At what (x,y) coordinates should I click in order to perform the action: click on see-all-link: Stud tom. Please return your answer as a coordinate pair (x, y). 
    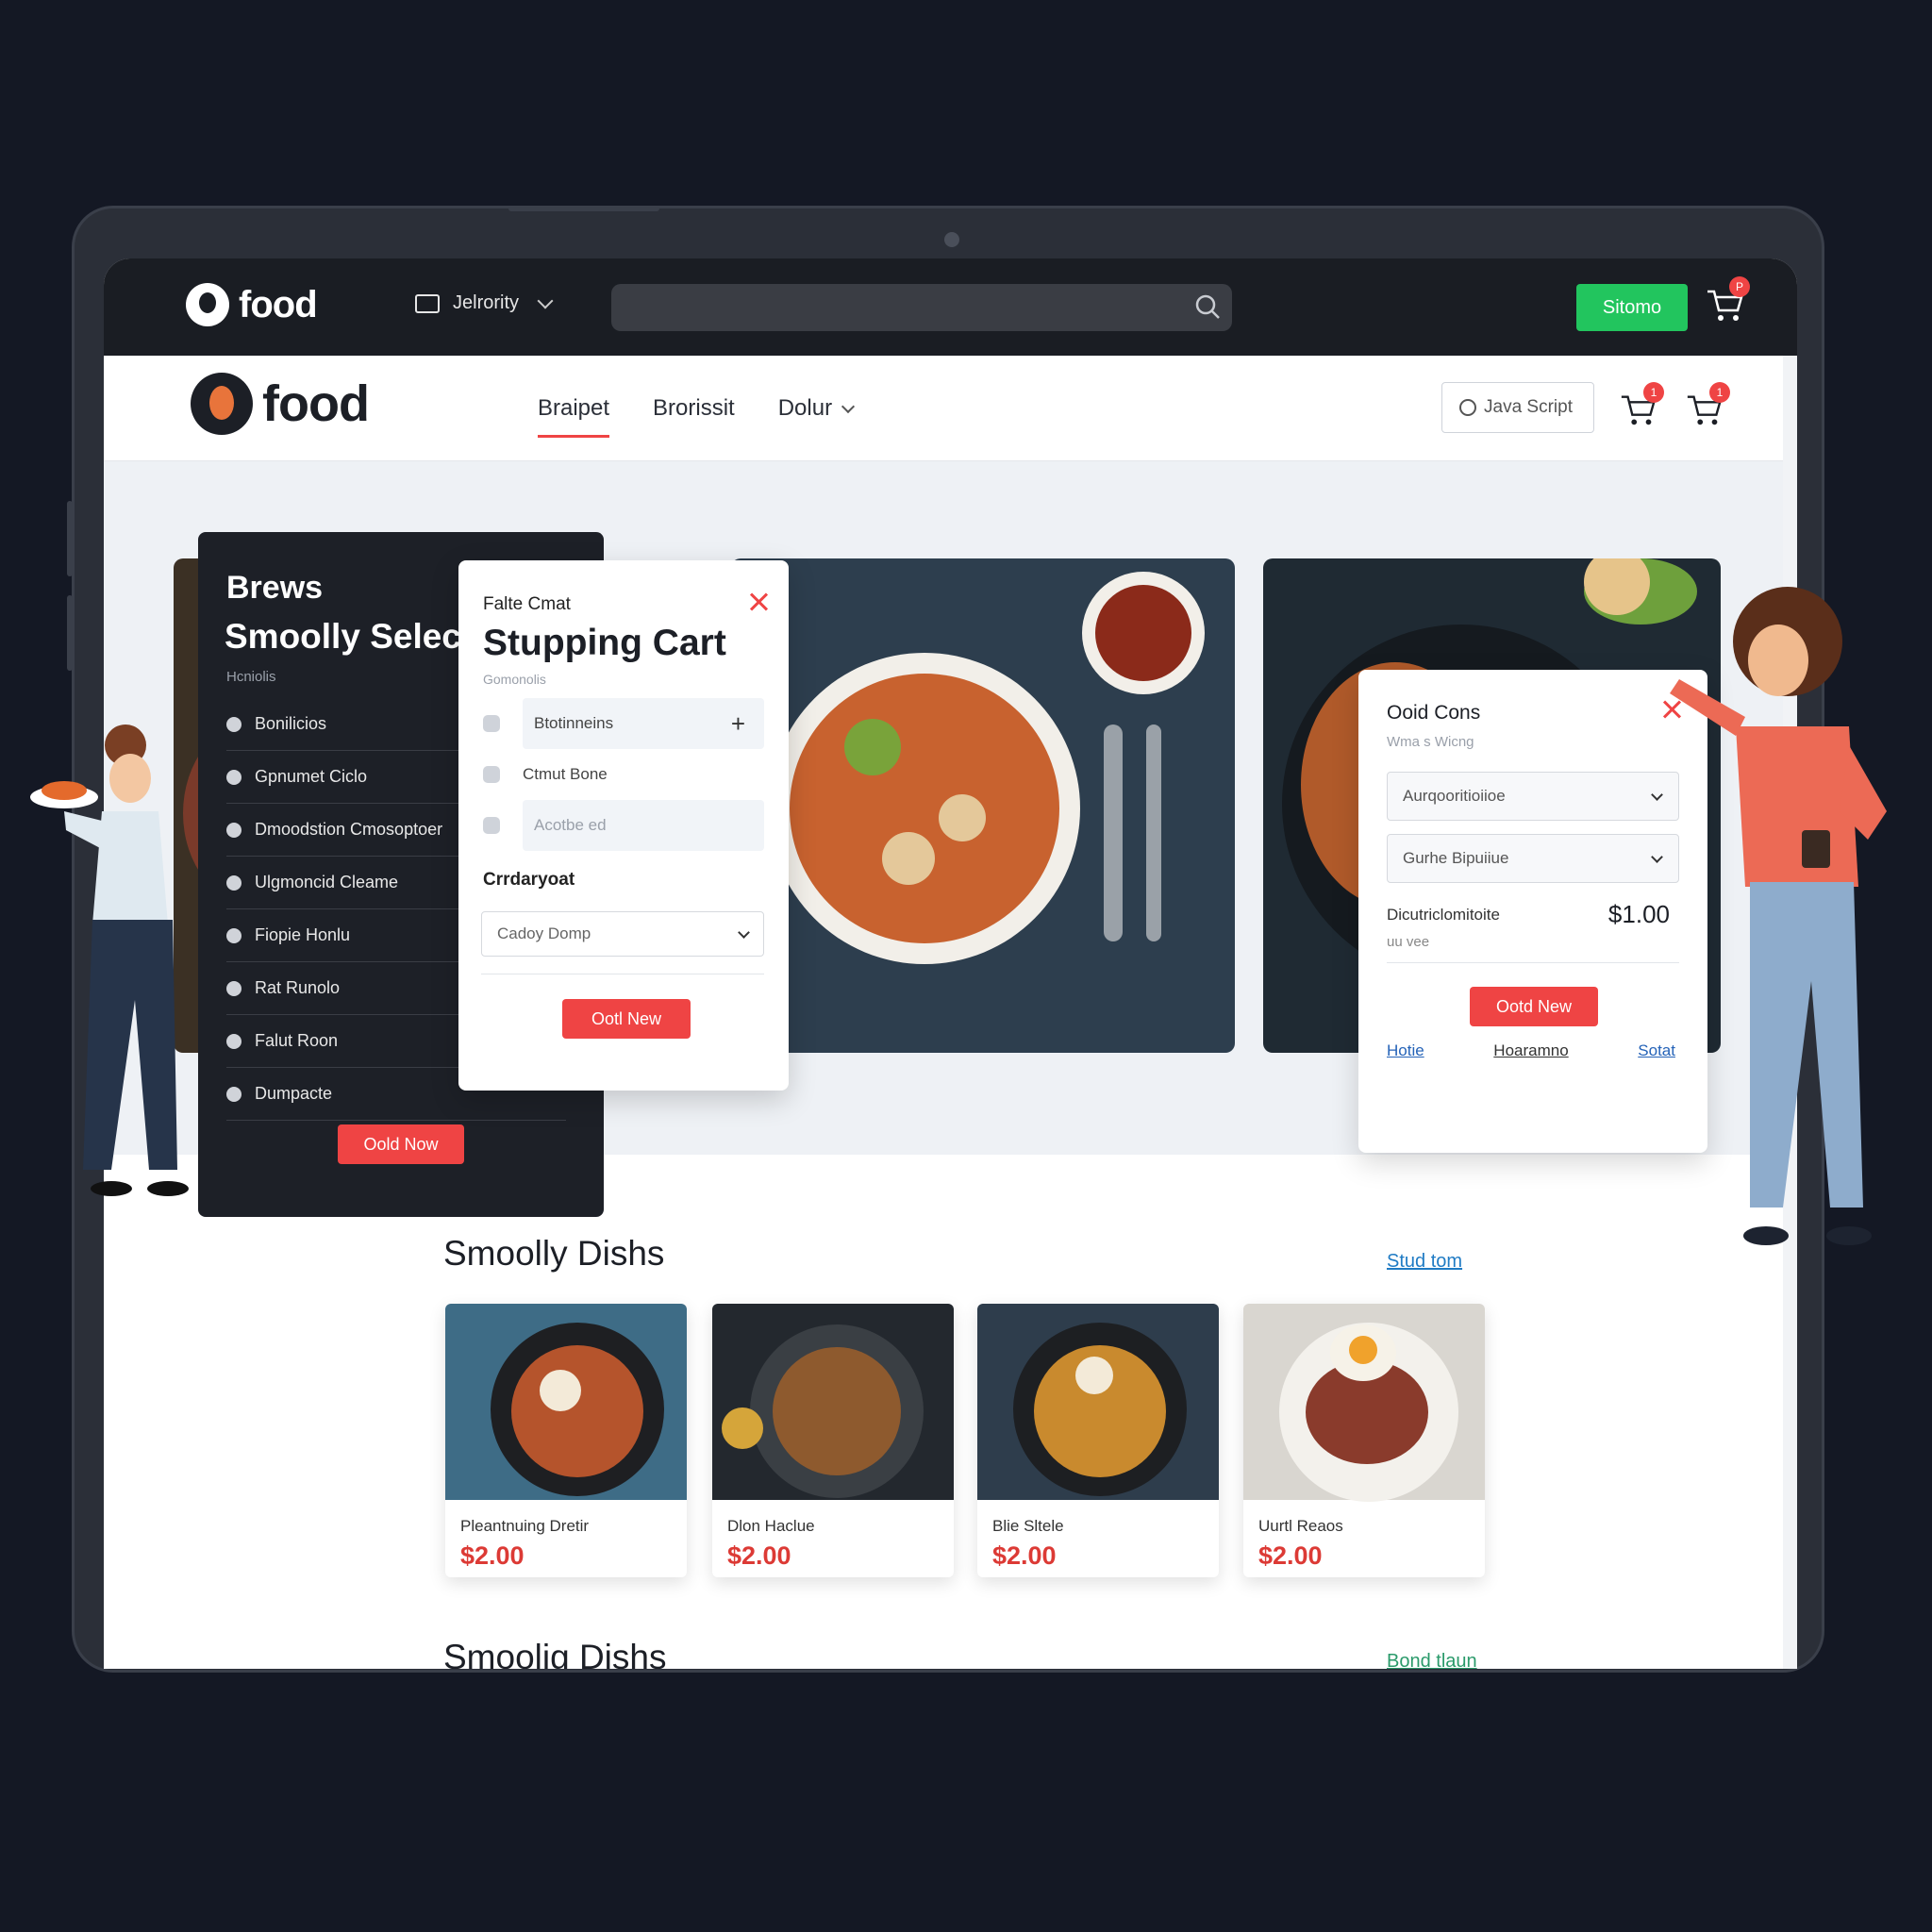
    Looking at the image, I should click on (1424, 1262).